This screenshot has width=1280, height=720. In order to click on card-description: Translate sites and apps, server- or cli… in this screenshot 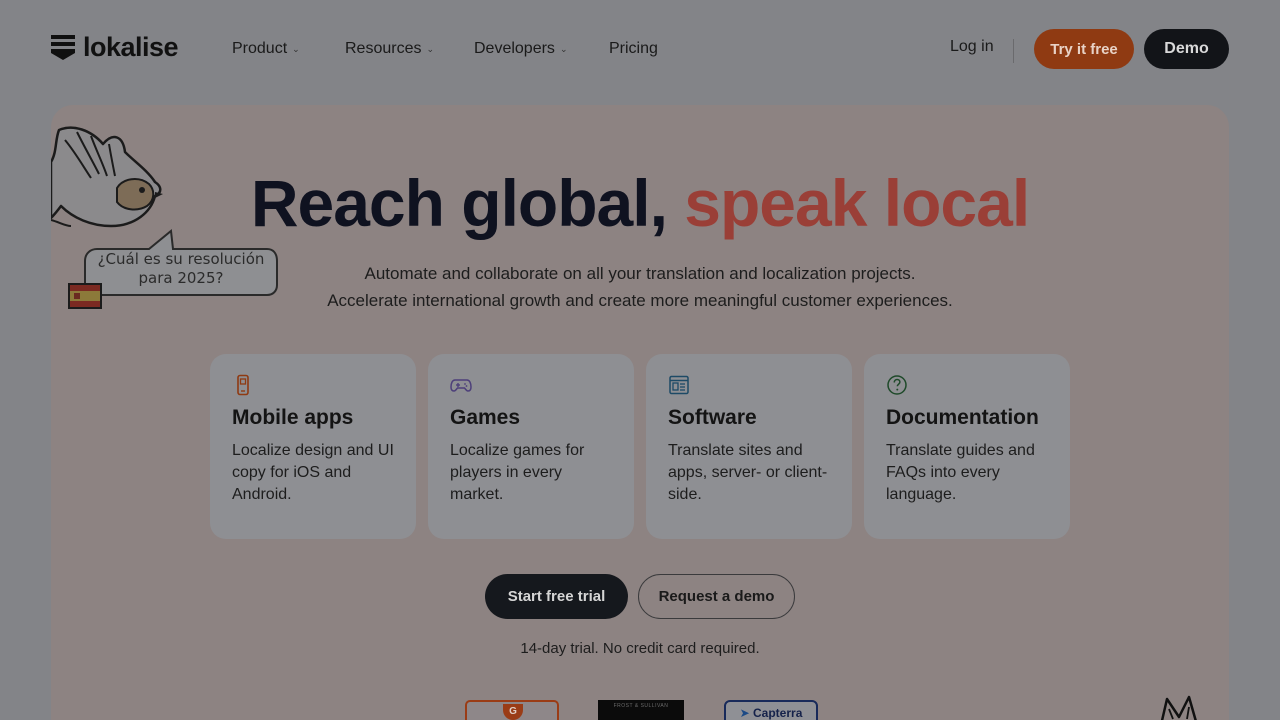, I will do `click(748, 472)`.